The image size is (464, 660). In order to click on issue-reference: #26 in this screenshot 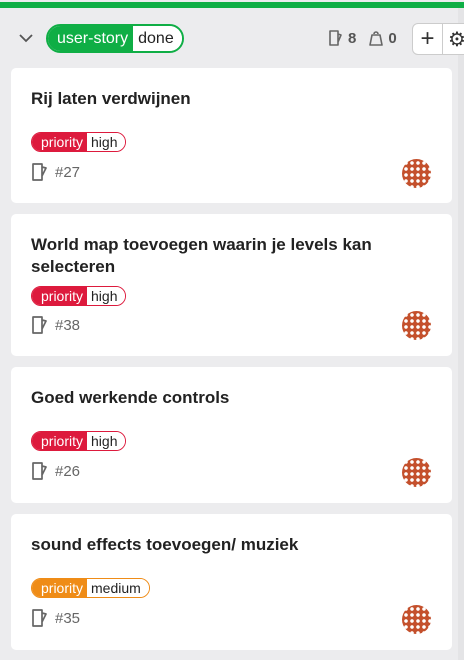, I will do `click(55, 471)`.